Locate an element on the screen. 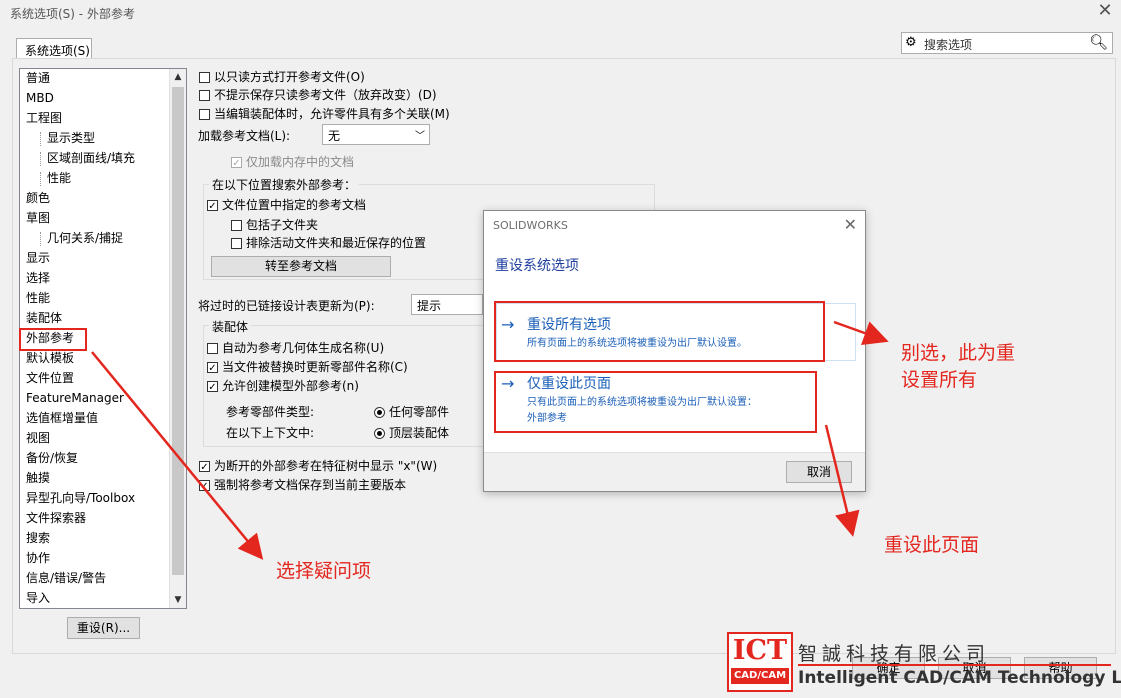  company-logo: ICT CAD/CAM is located at coordinates (760, 662).